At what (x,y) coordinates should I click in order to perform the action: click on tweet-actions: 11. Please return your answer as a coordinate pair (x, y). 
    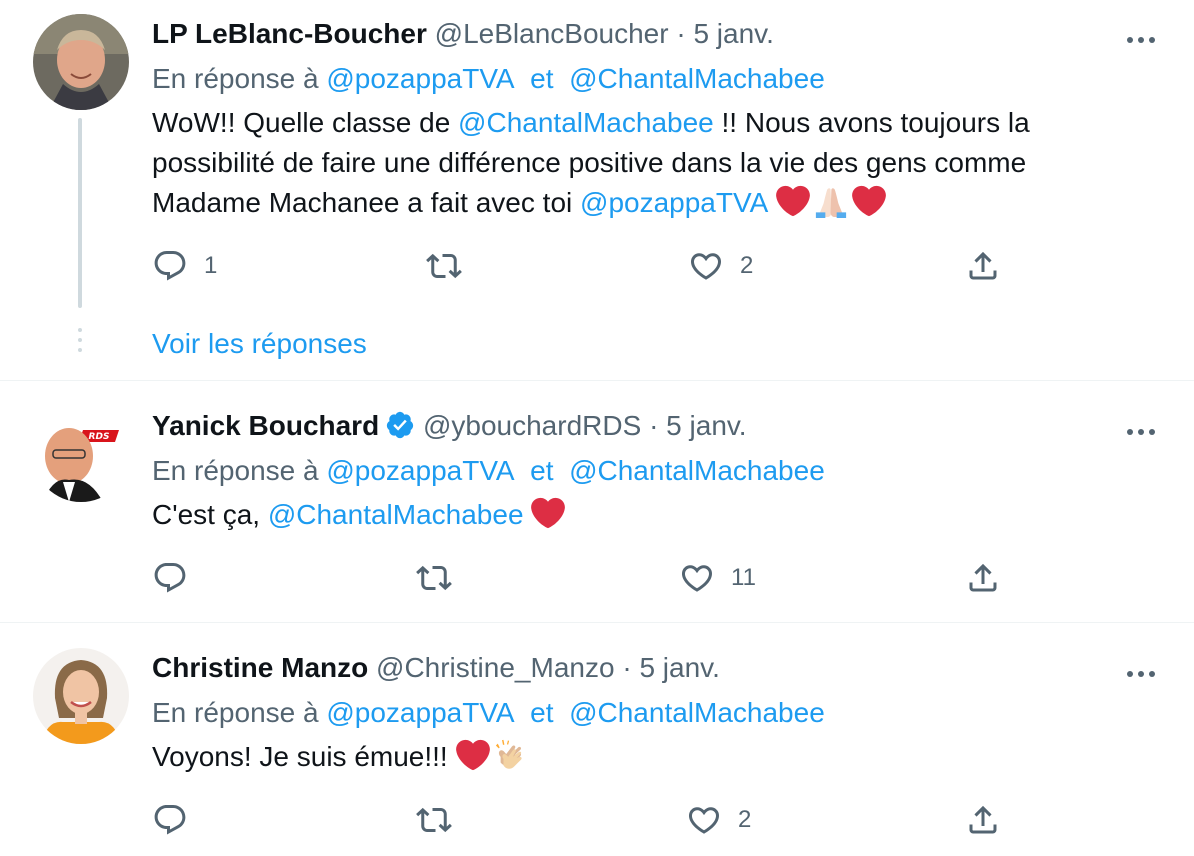
    Looking at the image, I should click on (580, 578).